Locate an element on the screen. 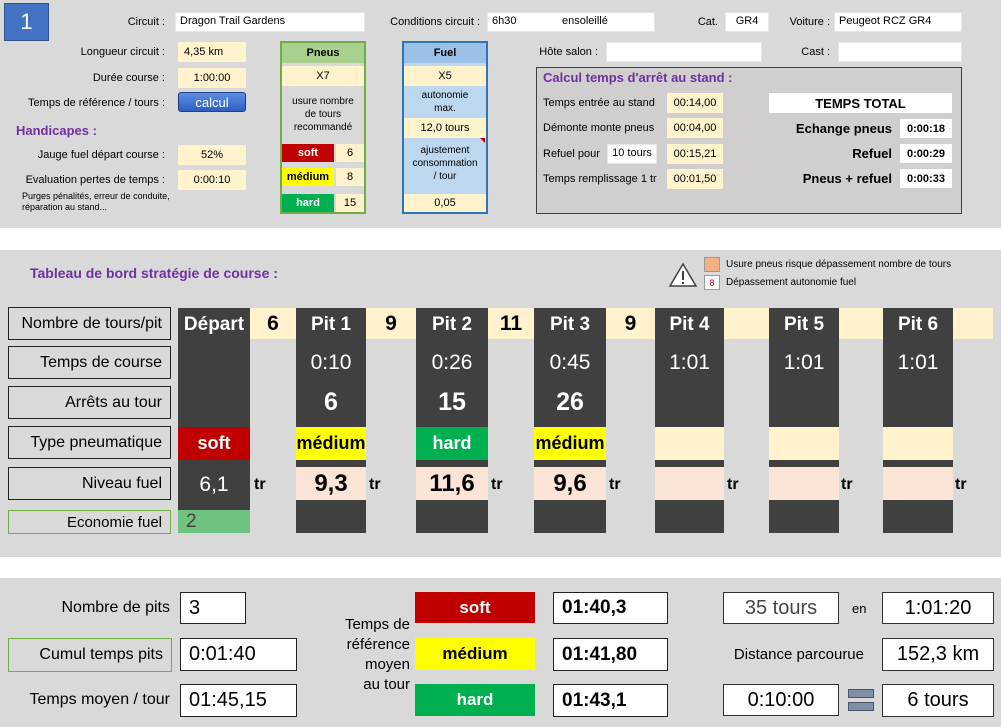  row-label-stops: Arrêts au tour is located at coordinates (89, 402).